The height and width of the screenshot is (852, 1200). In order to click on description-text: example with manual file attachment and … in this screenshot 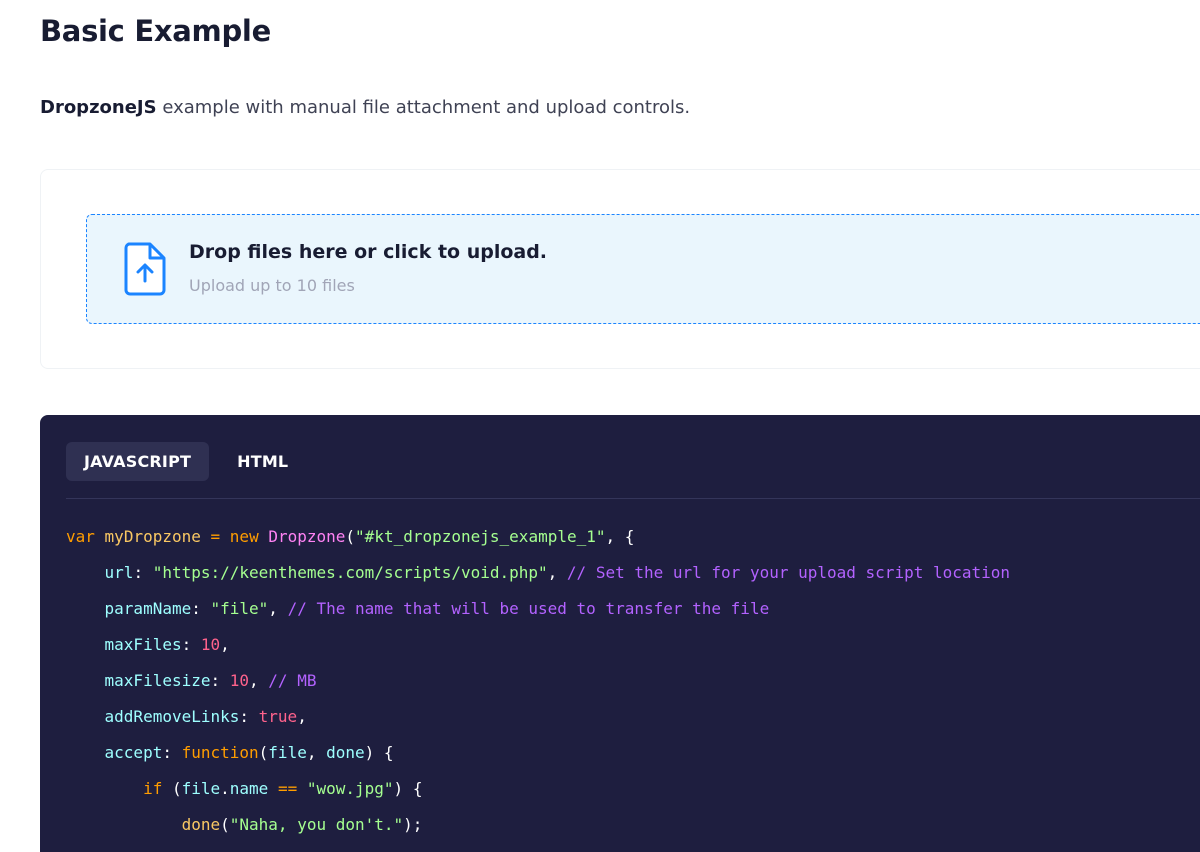, I will do `click(423, 107)`.